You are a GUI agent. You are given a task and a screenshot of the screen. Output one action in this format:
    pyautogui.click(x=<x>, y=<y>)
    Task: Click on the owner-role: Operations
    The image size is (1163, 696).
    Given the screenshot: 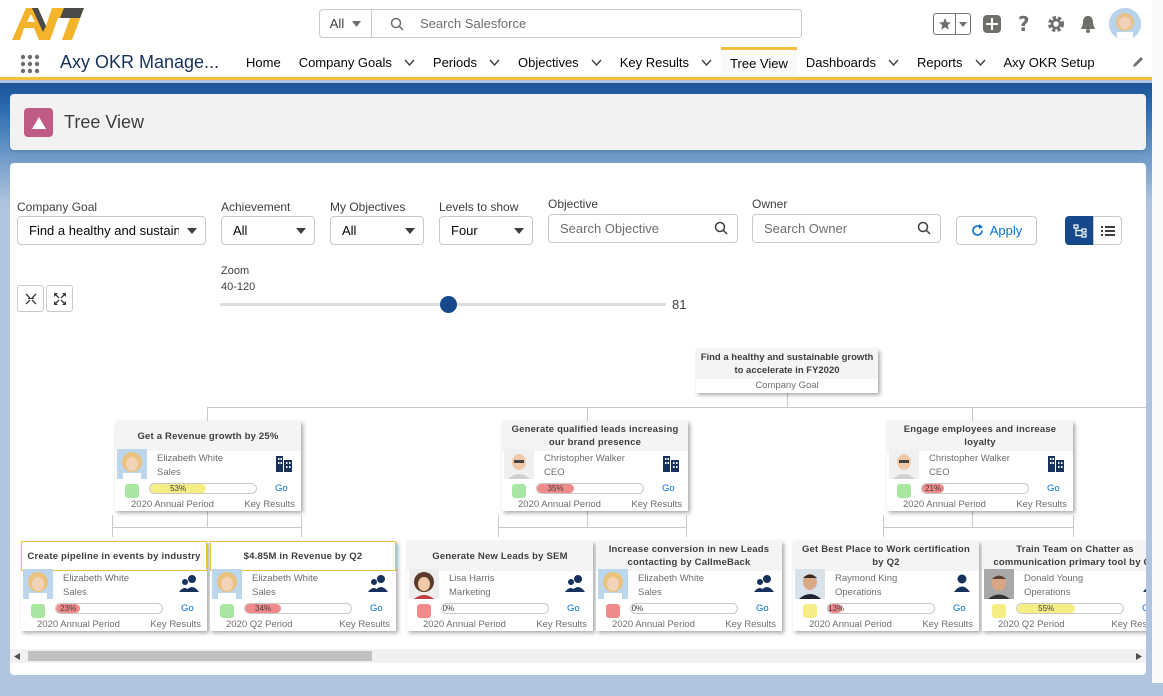 What is the action you would take?
    pyautogui.click(x=858, y=592)
    